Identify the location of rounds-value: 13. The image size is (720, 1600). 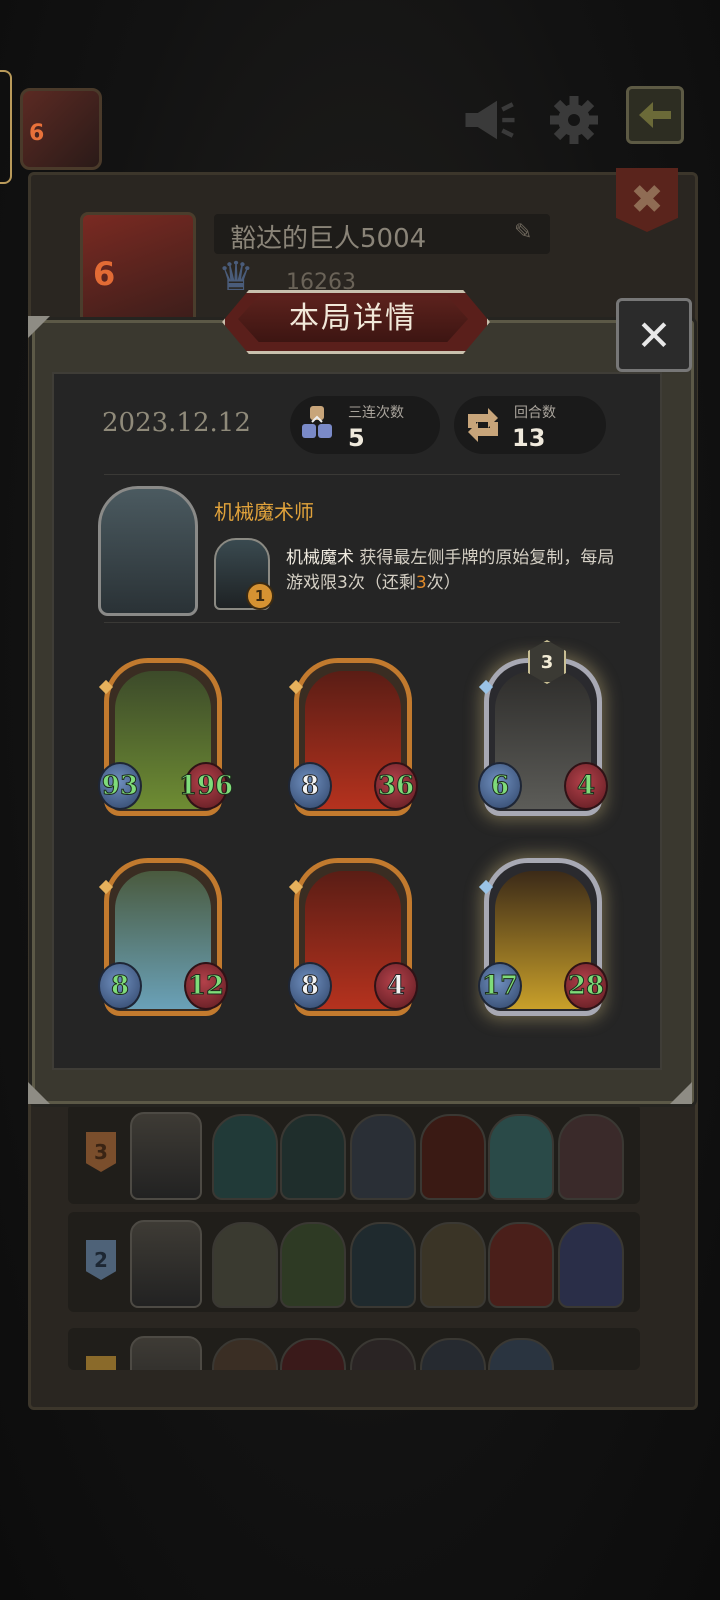
(529, 438).